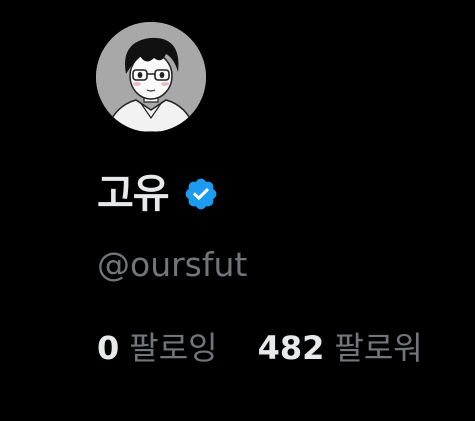 This screenshot has height=421, width=475. I want to click on following-stat: 0 팔로잉, so click(157, 348).